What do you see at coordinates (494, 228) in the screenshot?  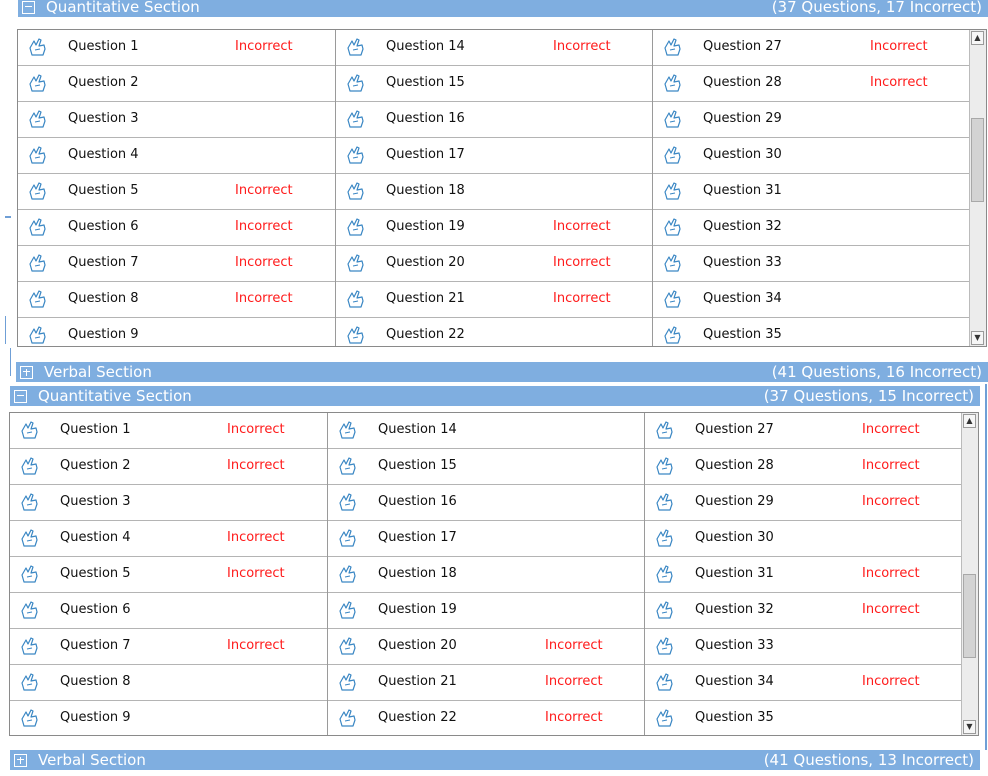 I see `question-row: Question 19 Incorrect` at bounding box center [494, 228].